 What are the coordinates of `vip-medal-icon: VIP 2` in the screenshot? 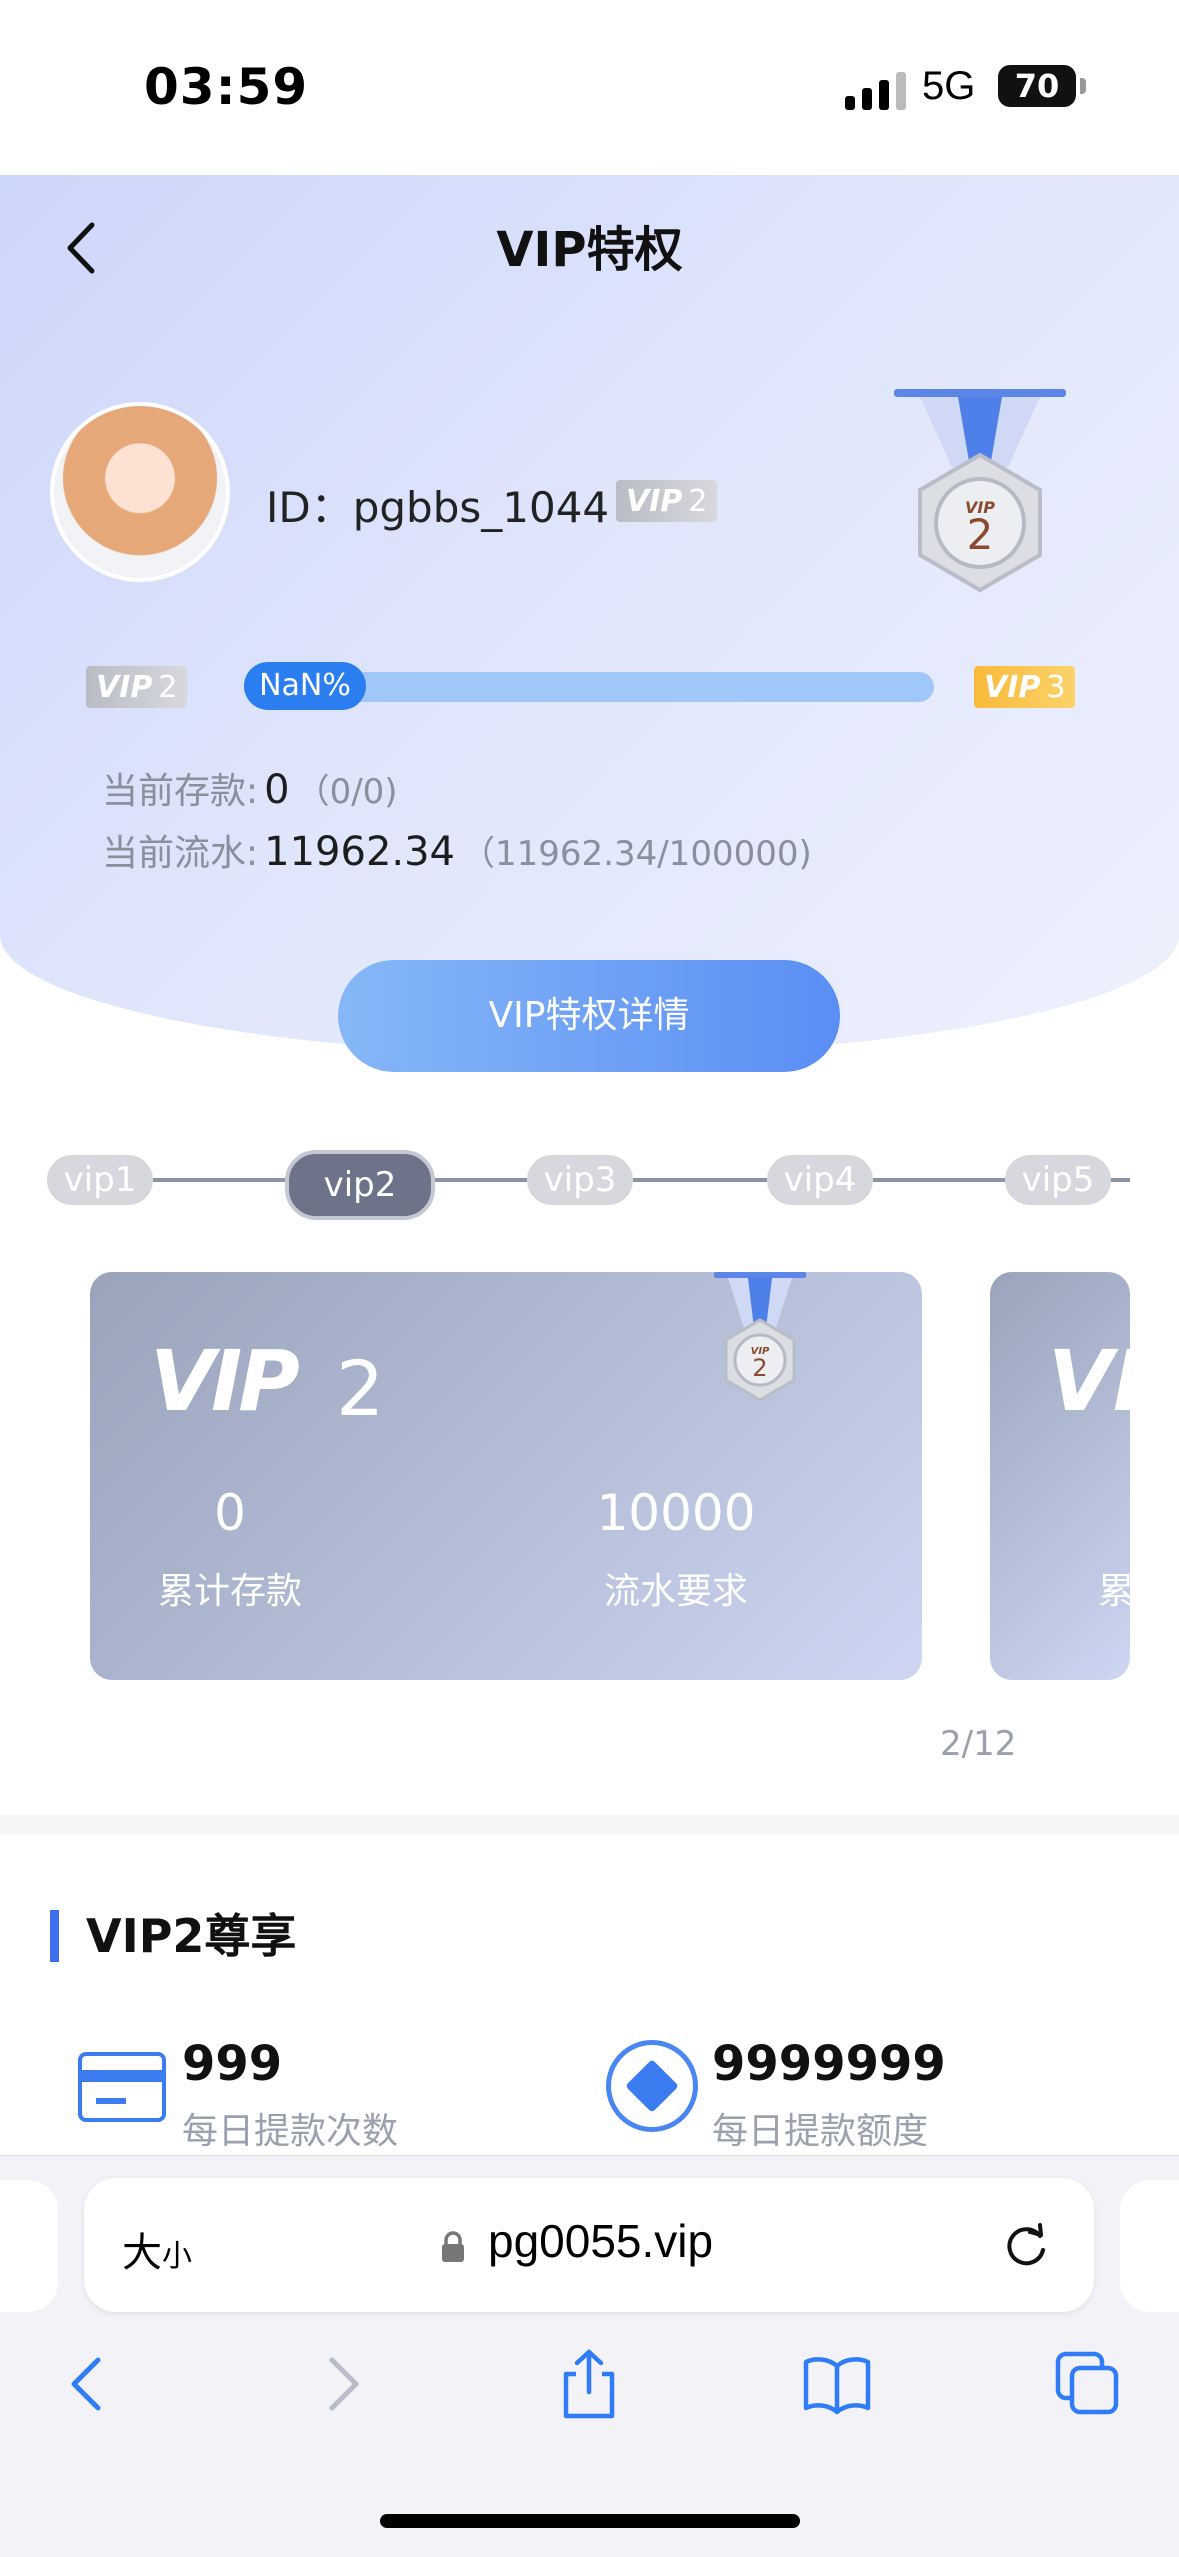 It's located at (980, 491).